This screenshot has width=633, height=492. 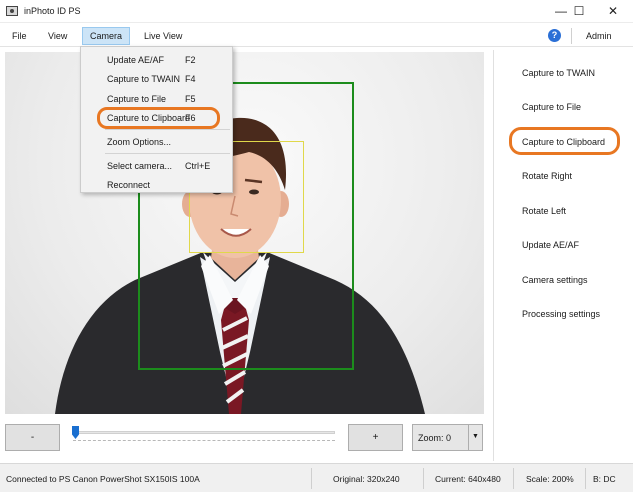 What do you see at coordinates (547, 176) in the screenshot?
I see `rotate-right-button: Rotate Right` at bounding box center [547, 176].